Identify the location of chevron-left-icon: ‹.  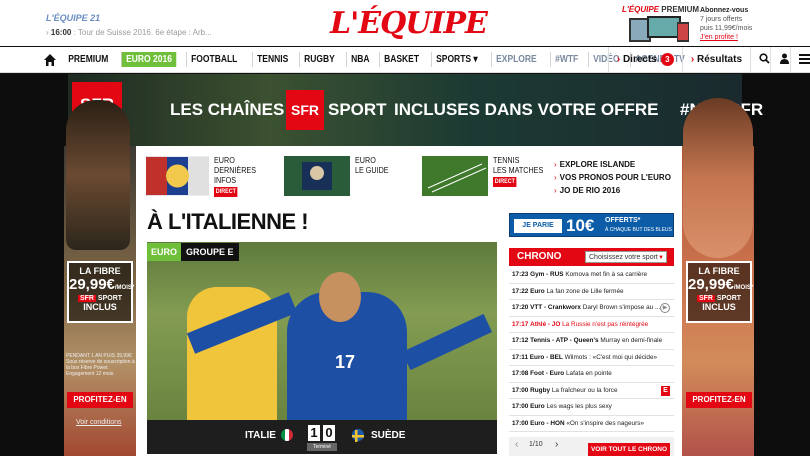
(516, 444).